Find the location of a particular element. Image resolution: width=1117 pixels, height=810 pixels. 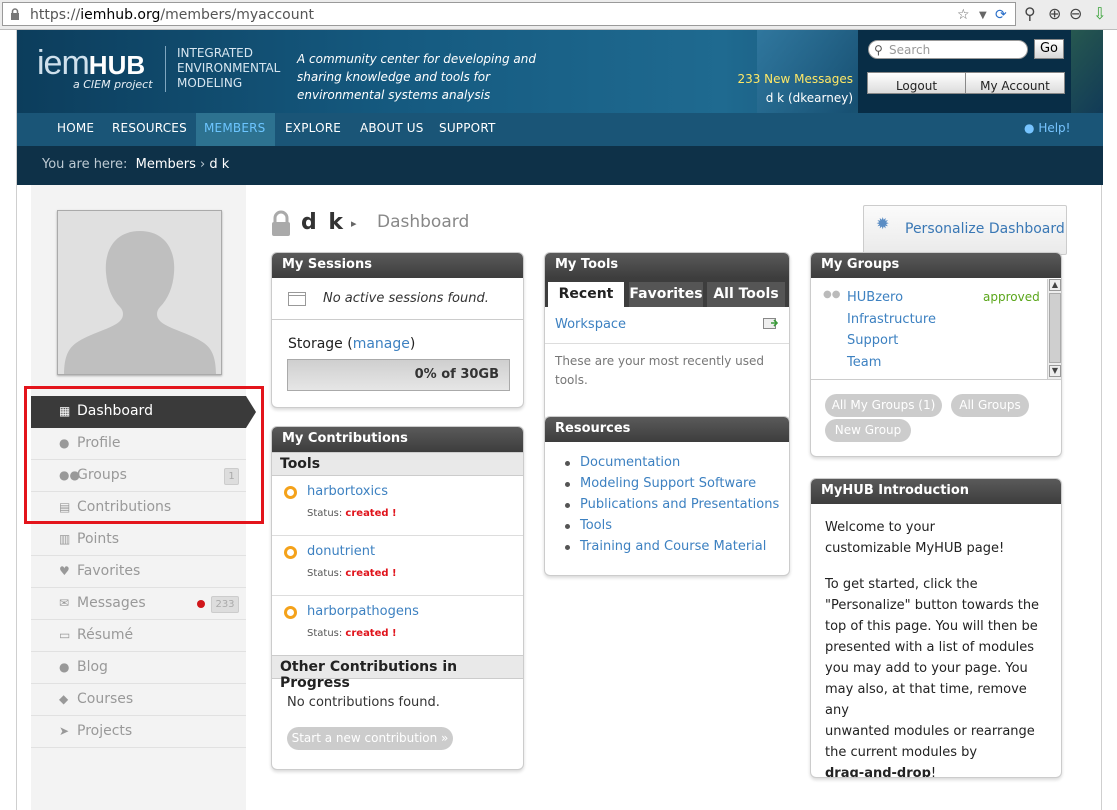

sidebar-item-blog: ● Blog is located at coordinates (138, 668).